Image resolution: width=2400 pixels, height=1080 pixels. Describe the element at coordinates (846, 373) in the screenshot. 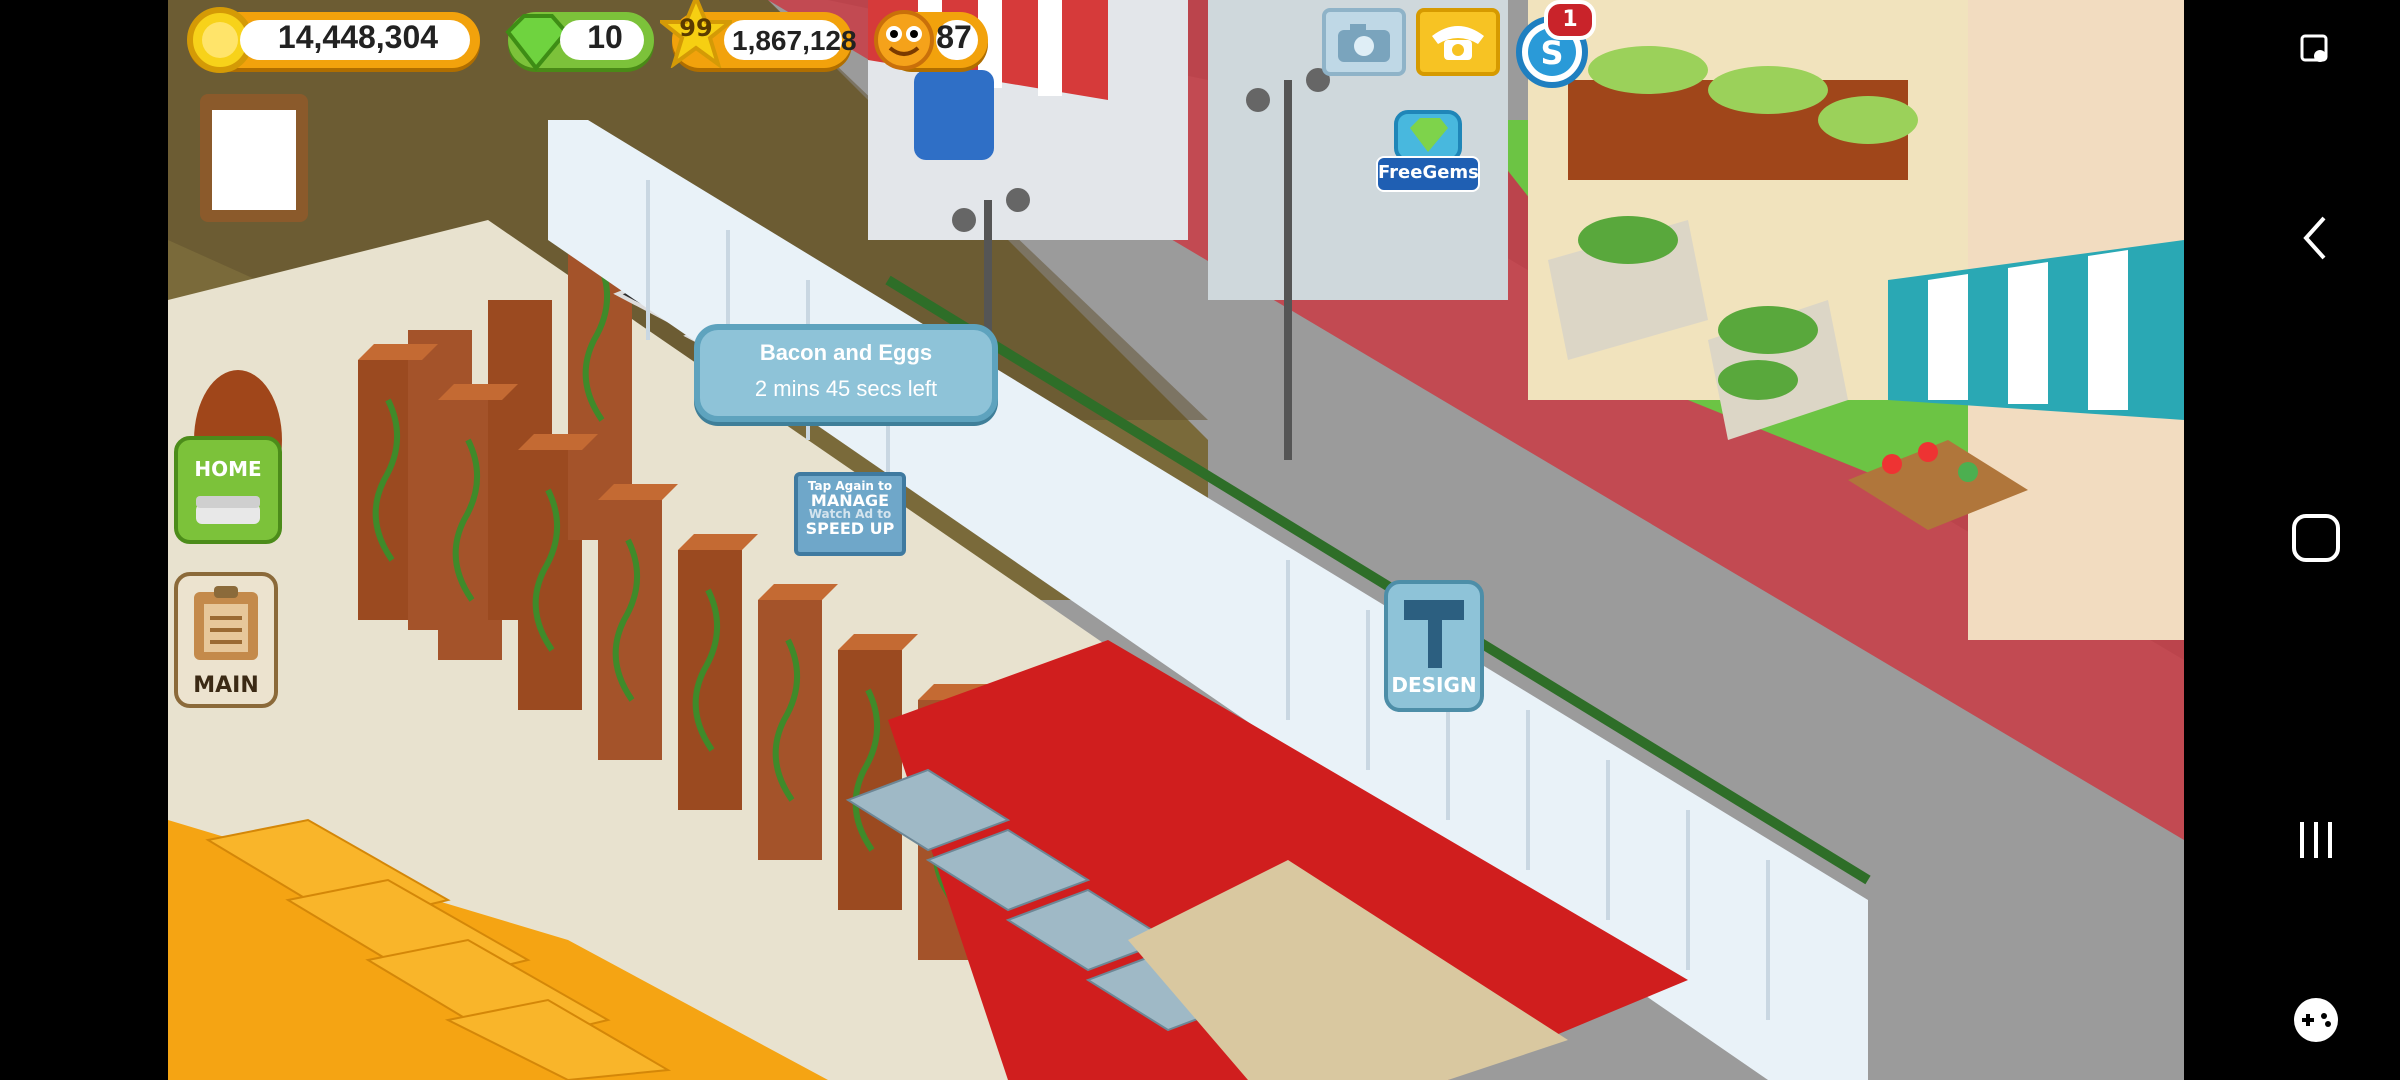

I see `dish-timer-tooltip: Bacon and Eggs 2 mins 45 secs left` at that location.